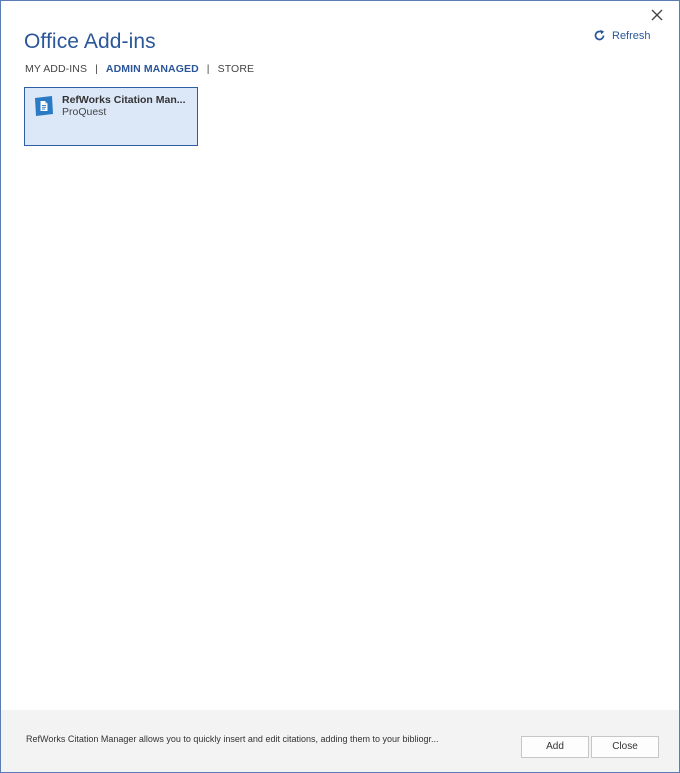 Image resolution: width=680 pixels, height=773 pixels. I want to click on tab-bar: MY ADD-INS | ADMIN MANAGED | STORE, so click(139, 69).